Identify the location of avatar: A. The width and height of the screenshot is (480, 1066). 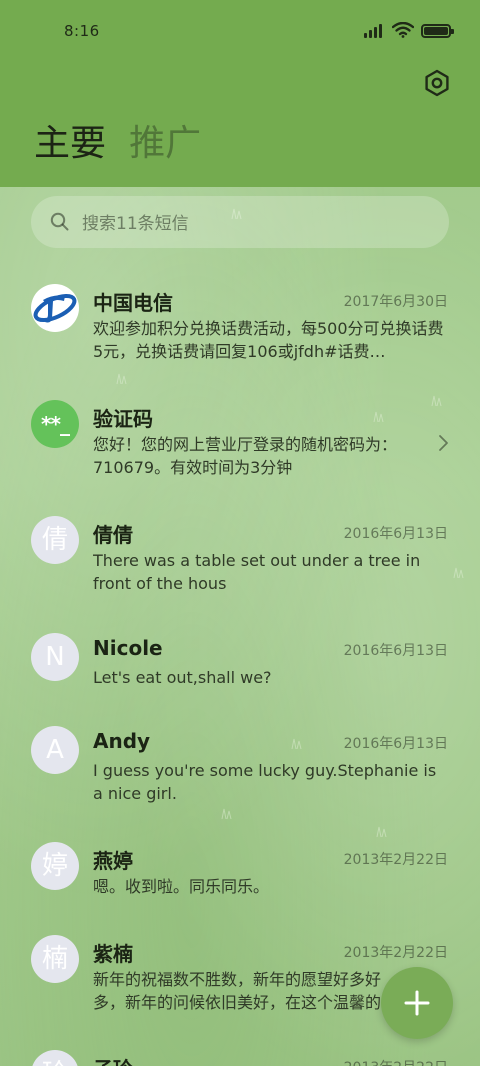
(55, 750).